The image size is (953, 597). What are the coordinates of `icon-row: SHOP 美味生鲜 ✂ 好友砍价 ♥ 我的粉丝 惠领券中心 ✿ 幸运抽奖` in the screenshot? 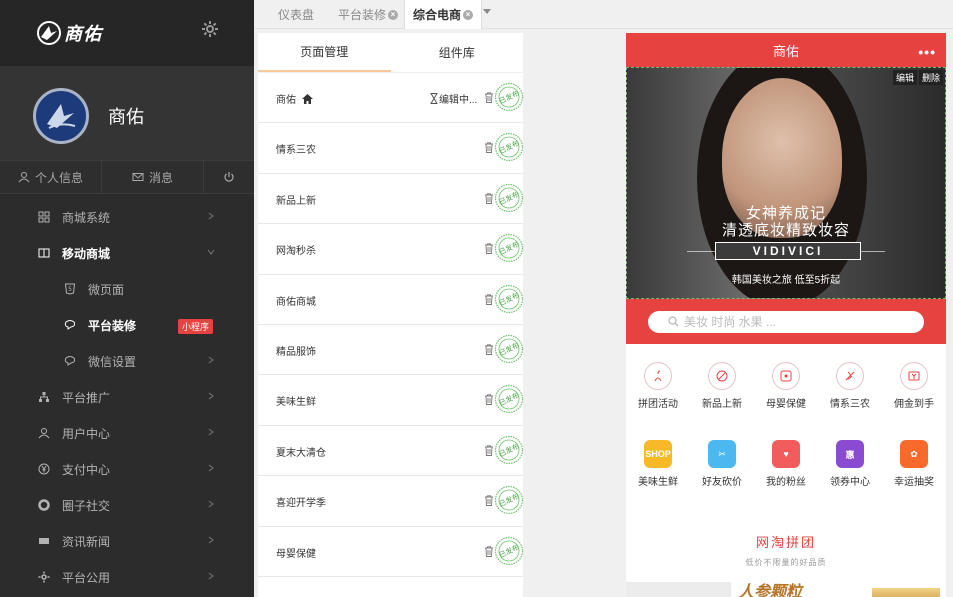 It's located at (786, 479).